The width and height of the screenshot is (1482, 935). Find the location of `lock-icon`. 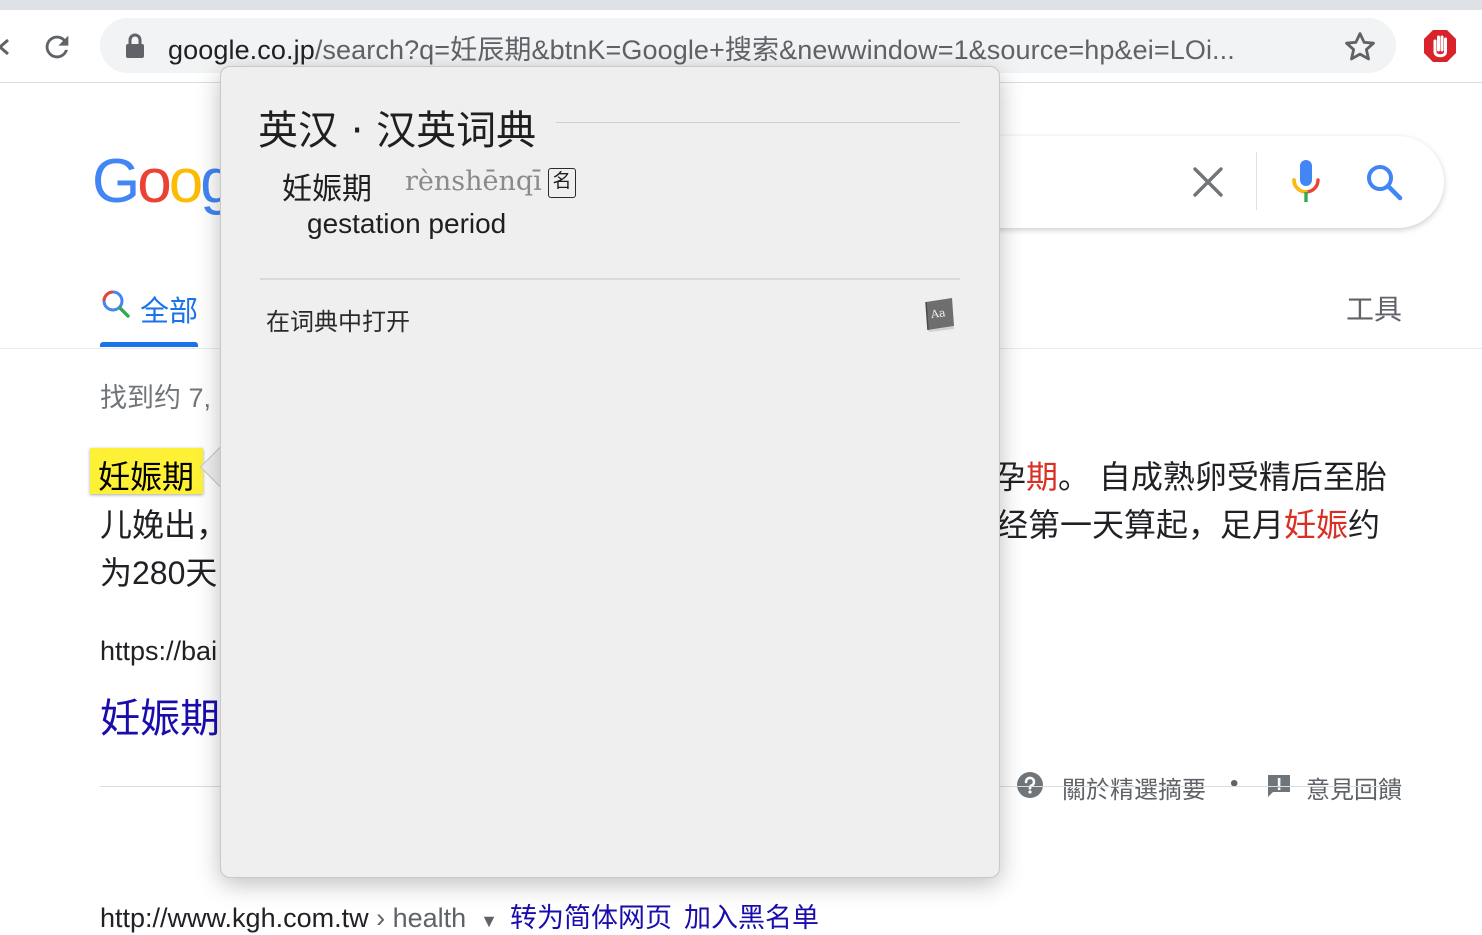

lock-icon is located at coordinates (135, 46).